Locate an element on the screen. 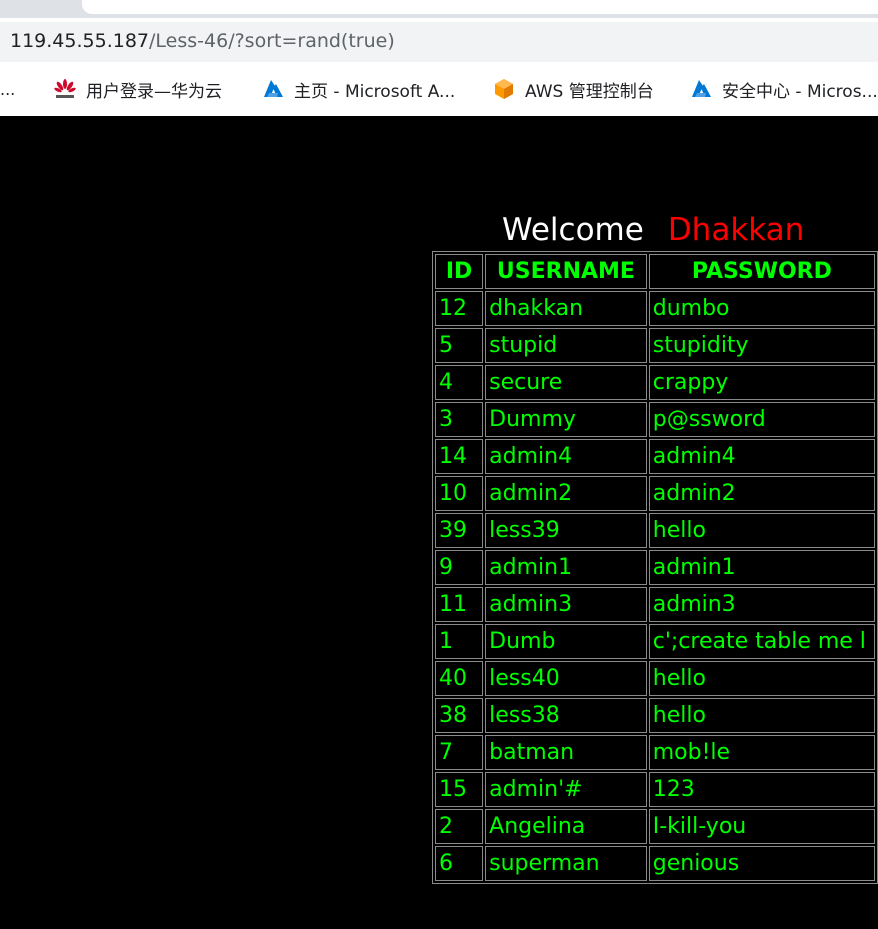  table-row: 14 admin4 admin4 is located at coordinates (655, 456).